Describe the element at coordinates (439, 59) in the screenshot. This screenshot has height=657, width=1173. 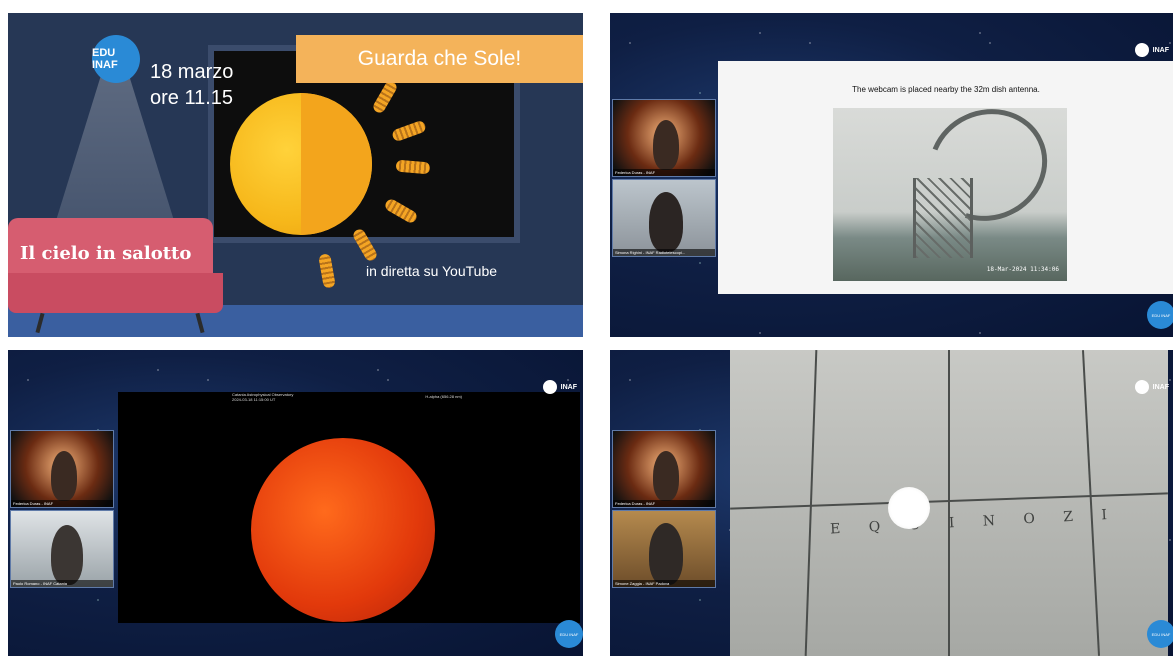
I see `title-banner: Guarda che Sole!` at that location.